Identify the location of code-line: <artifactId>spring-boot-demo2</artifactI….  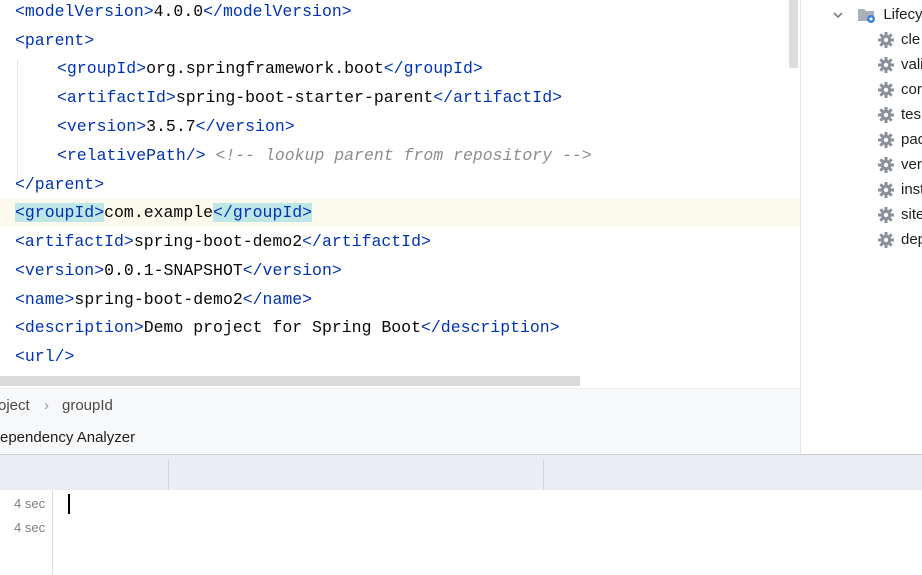
(400, 242).